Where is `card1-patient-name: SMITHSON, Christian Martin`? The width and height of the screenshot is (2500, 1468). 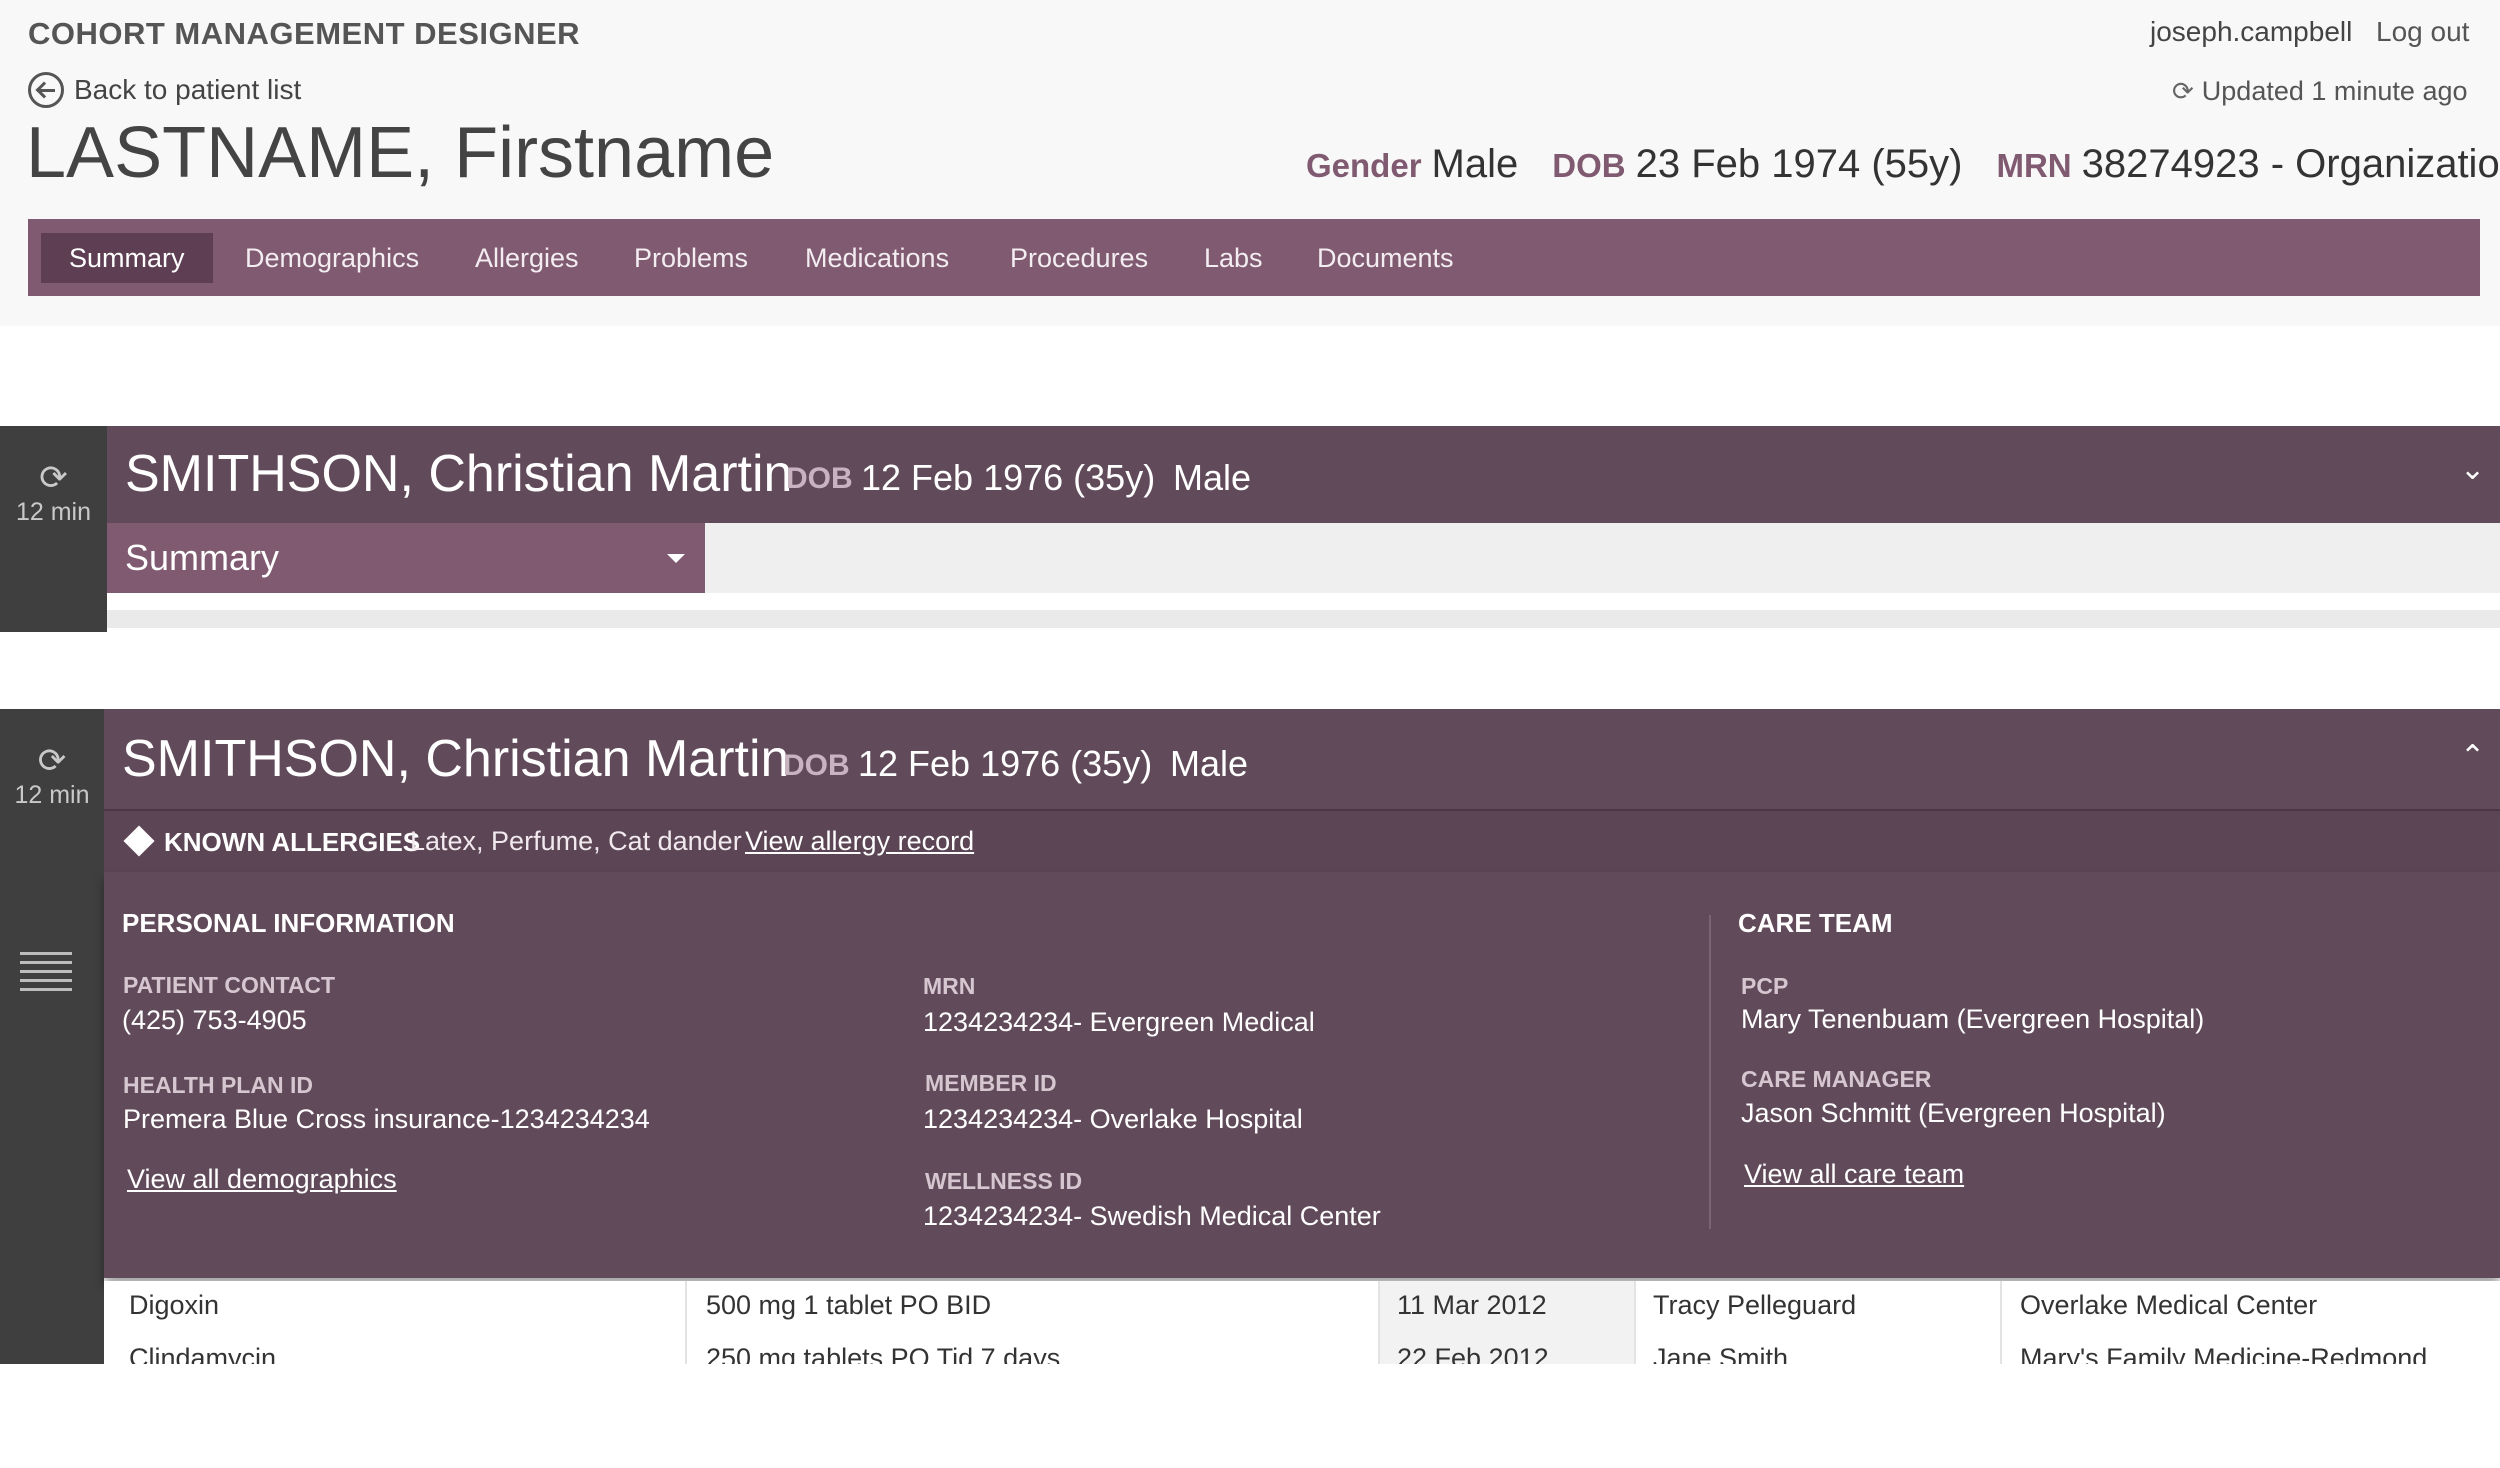
card1-patient-name: SMITHSON, Christian Martin is located at coordinates (459, 474).